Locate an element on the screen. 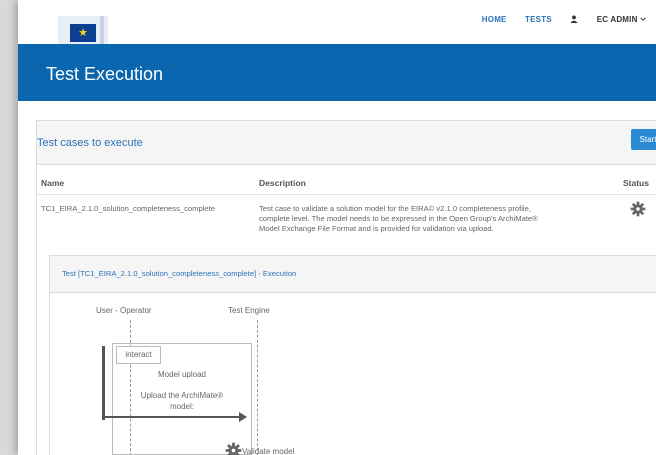 The image size is (656, 455). page-banner: Test Execution is located at coordinates (337, 72).